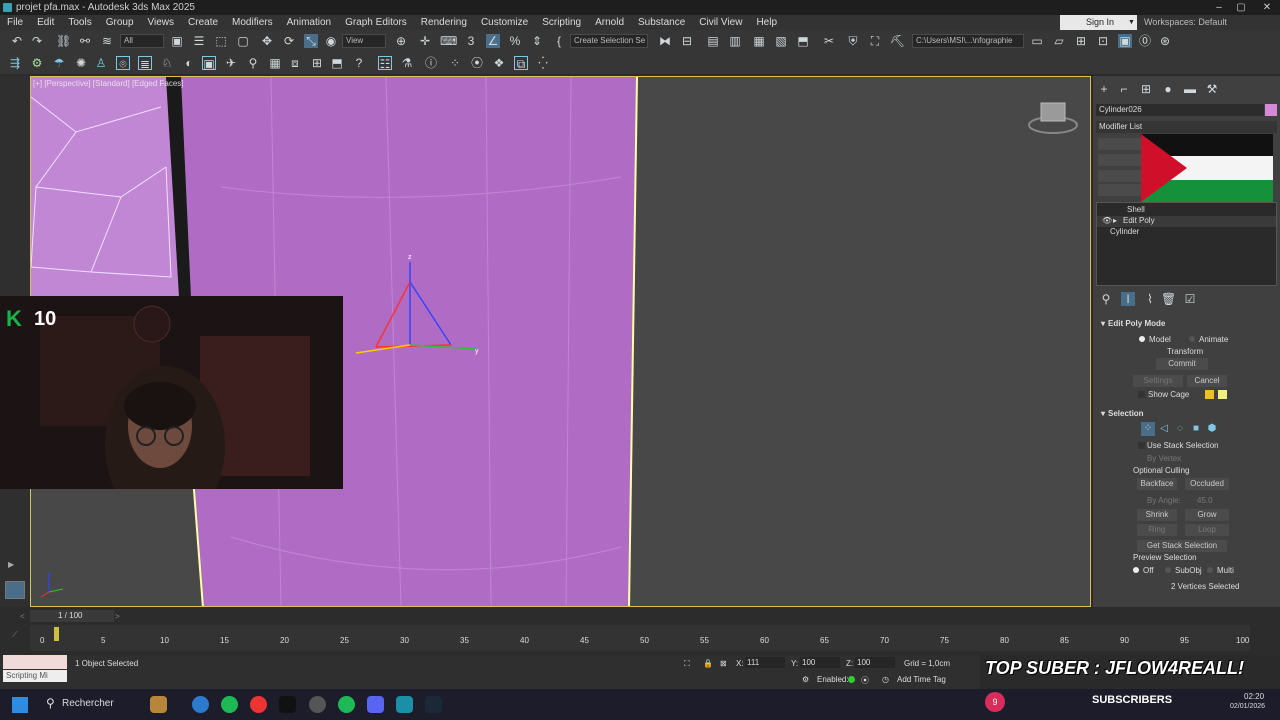  What do you see at coordinates (120, 22) in the screenshot?
I see `menu-group: Group` at bounding box center [120, 22].